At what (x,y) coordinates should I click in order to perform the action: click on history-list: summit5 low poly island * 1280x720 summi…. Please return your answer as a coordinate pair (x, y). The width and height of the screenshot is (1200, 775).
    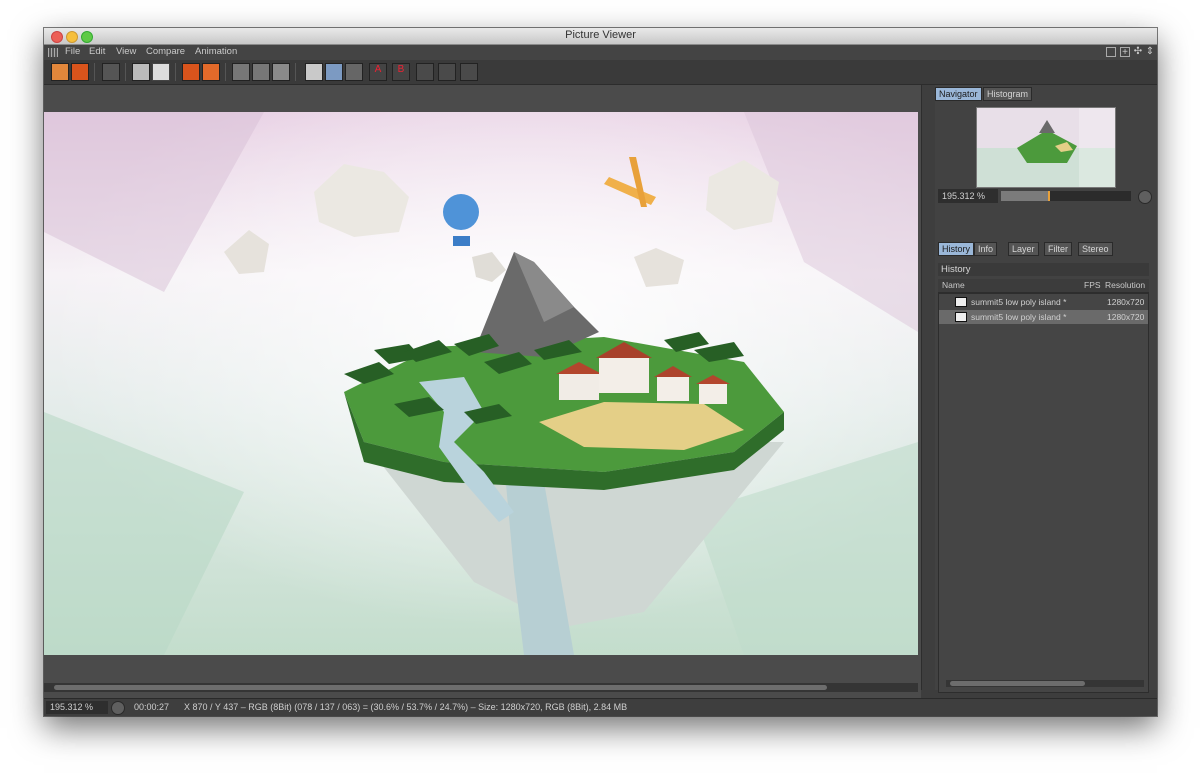
    Looking at the image, I should click on (1043, 493).